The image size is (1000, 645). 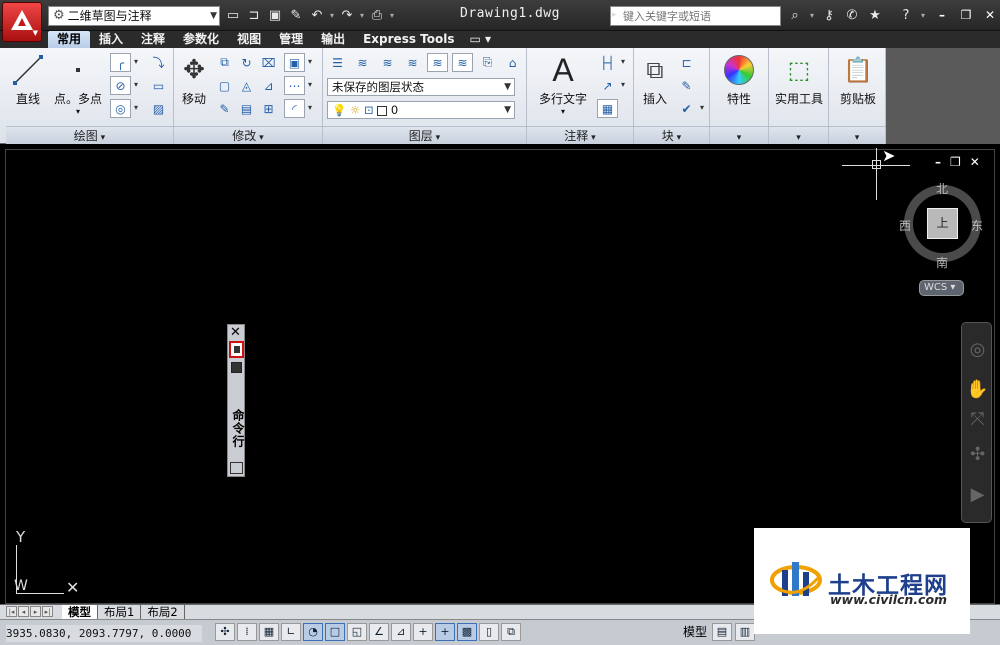 I want to click on layer-state-combo: 未保存的图层状态 ▼, so click(x=421, y=87).